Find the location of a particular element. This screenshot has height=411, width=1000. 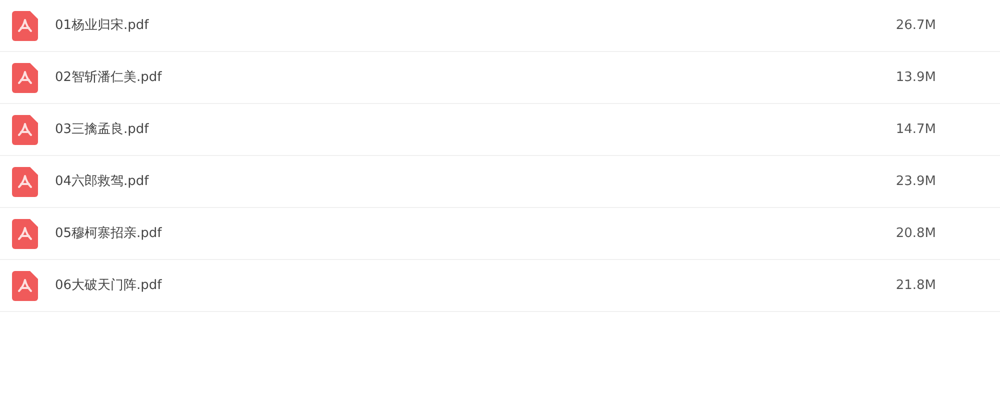

file-size: 26.7M is located at coordinates (916, 25).